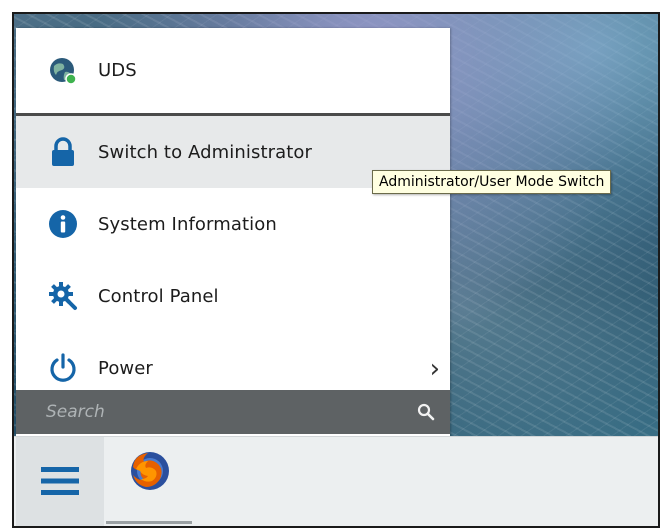 This screenshot has width=662, height=532. I want to click on search-bar, so click(233, 412).